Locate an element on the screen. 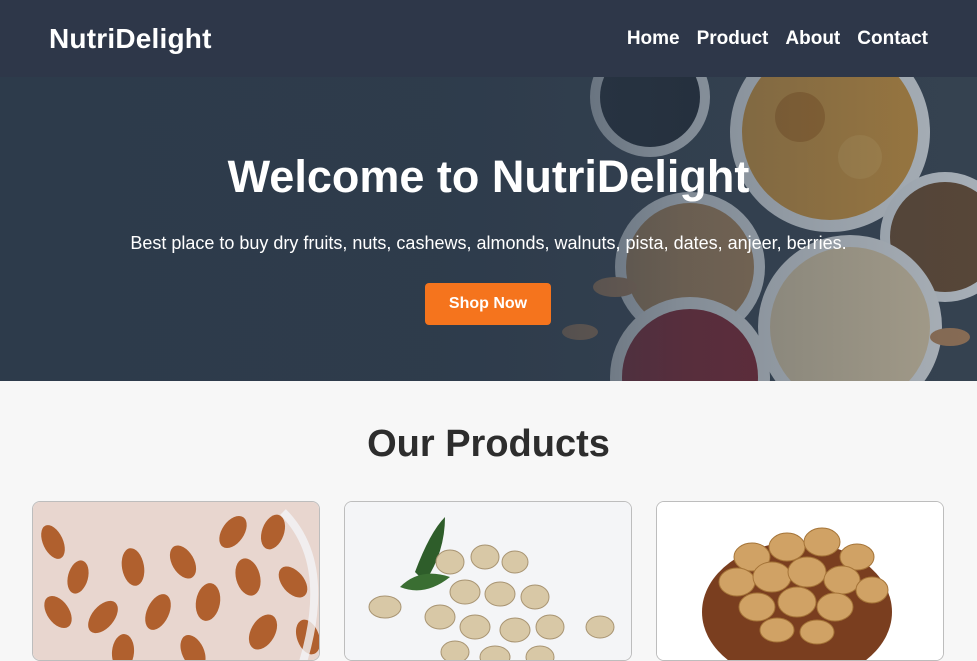 Image resolution: width=977 pixels, height=661 pixels. navbar: NutriDelight Home Product About Contact is located at coordinates (488, 38).